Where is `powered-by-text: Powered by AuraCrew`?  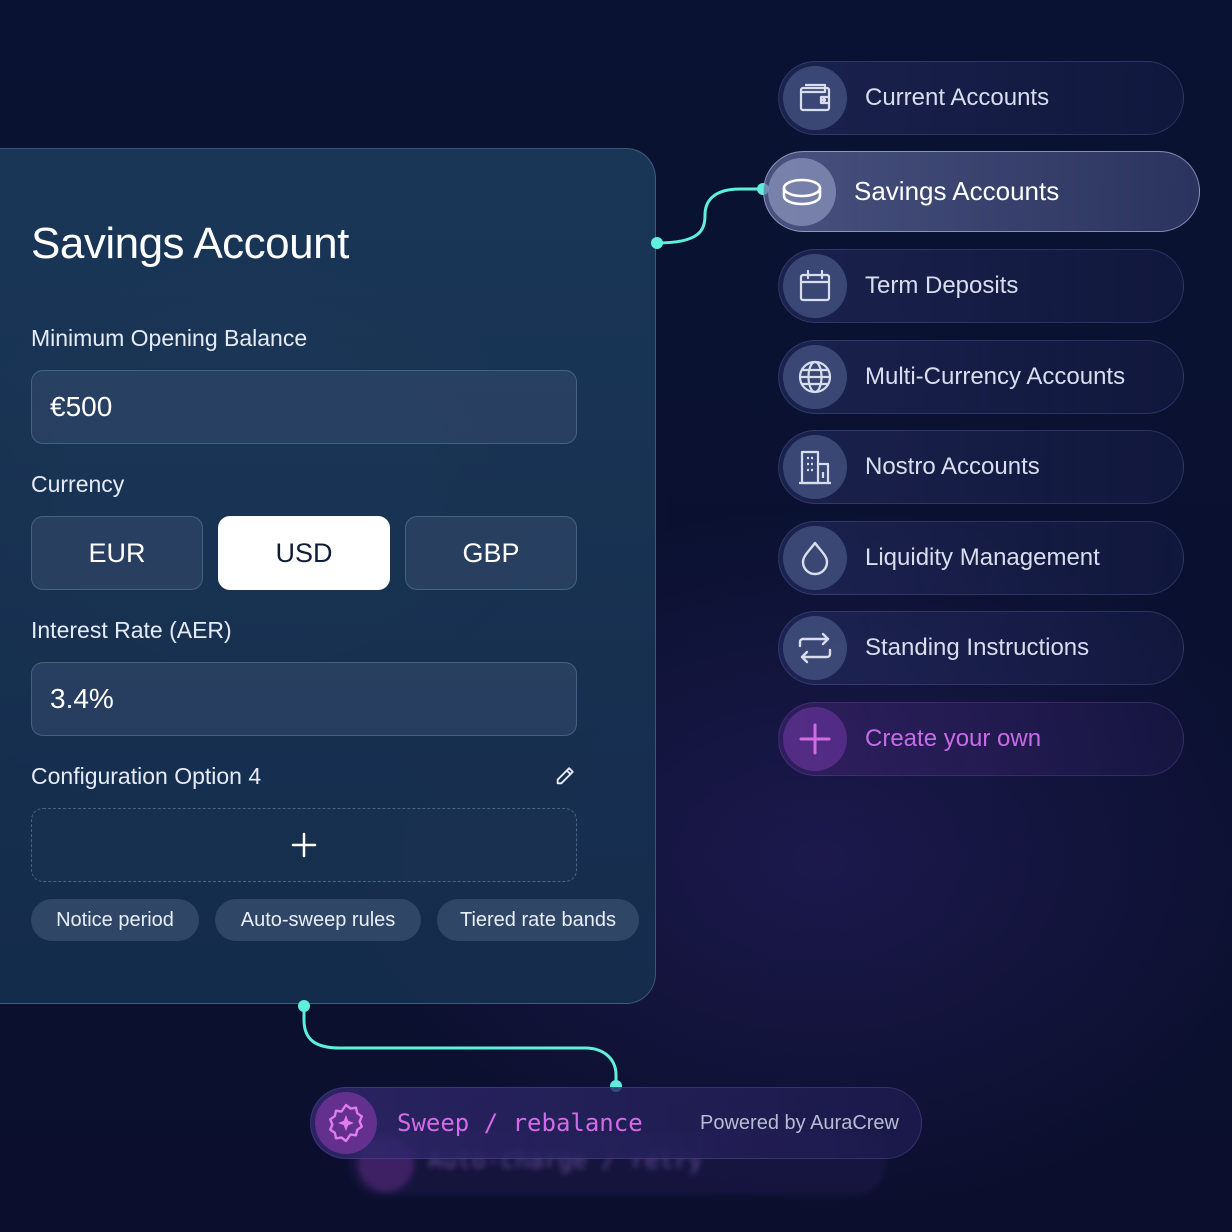
powered-by-text: Powered by AuraCrew is located at coordinates (799, 1123).